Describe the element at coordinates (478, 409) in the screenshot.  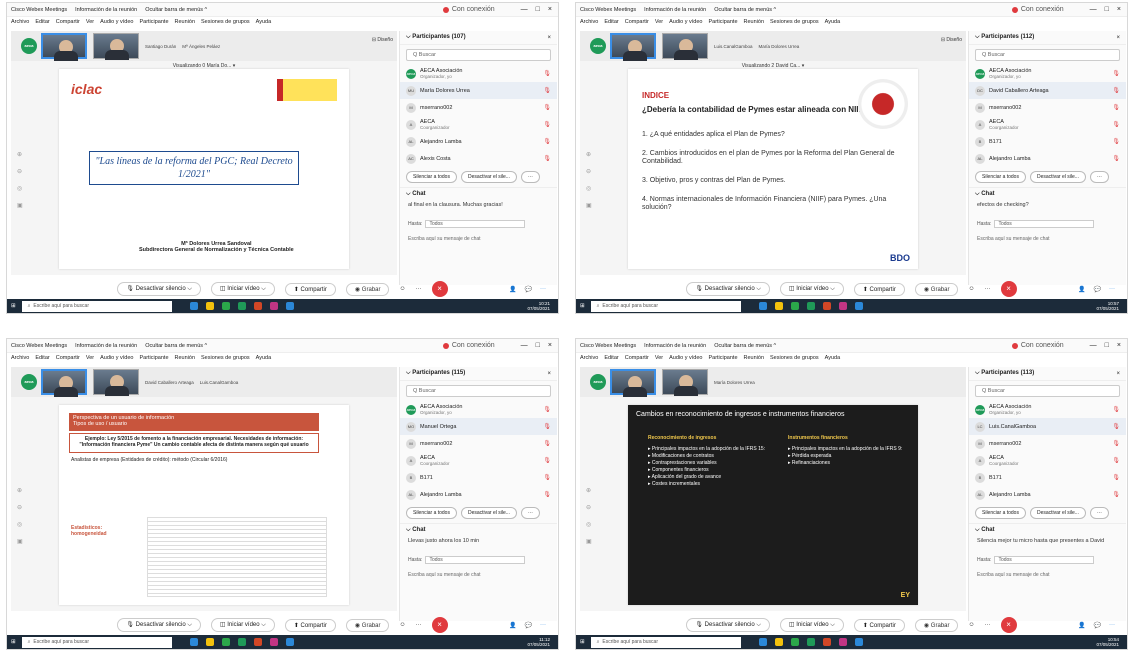
I see `participant-row: aeca AECA Asociación Organizador, yo 🎙` at that location.